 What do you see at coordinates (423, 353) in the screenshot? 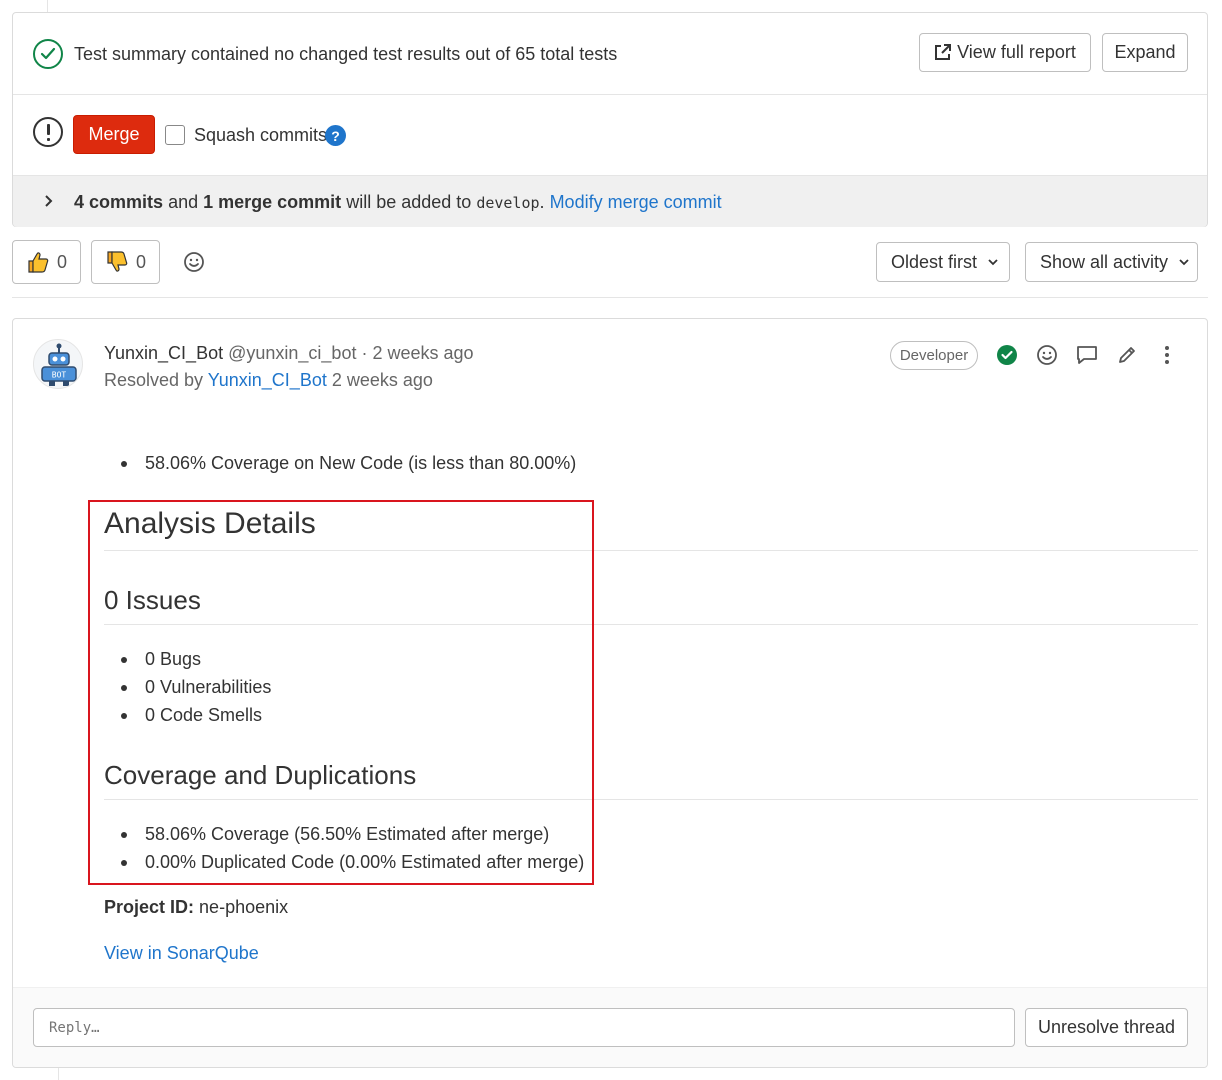
I see `note-timestamp: 2 weeks ago` at bounding box center [423, 353].